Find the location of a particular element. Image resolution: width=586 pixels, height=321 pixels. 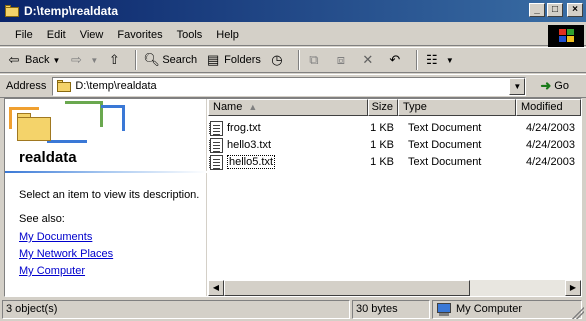

copy-to-button: ⧈ is located at coordinates (342, 60).